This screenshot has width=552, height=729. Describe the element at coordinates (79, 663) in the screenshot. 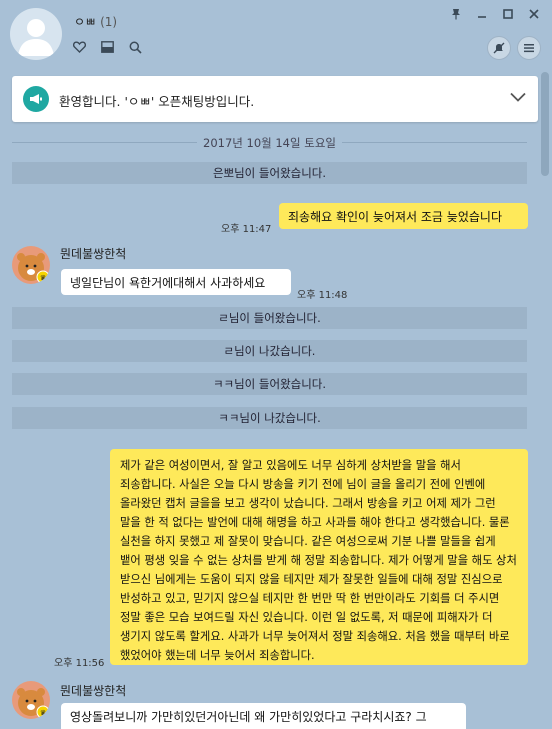

I see `message-time: 오후 11:56` at that location.